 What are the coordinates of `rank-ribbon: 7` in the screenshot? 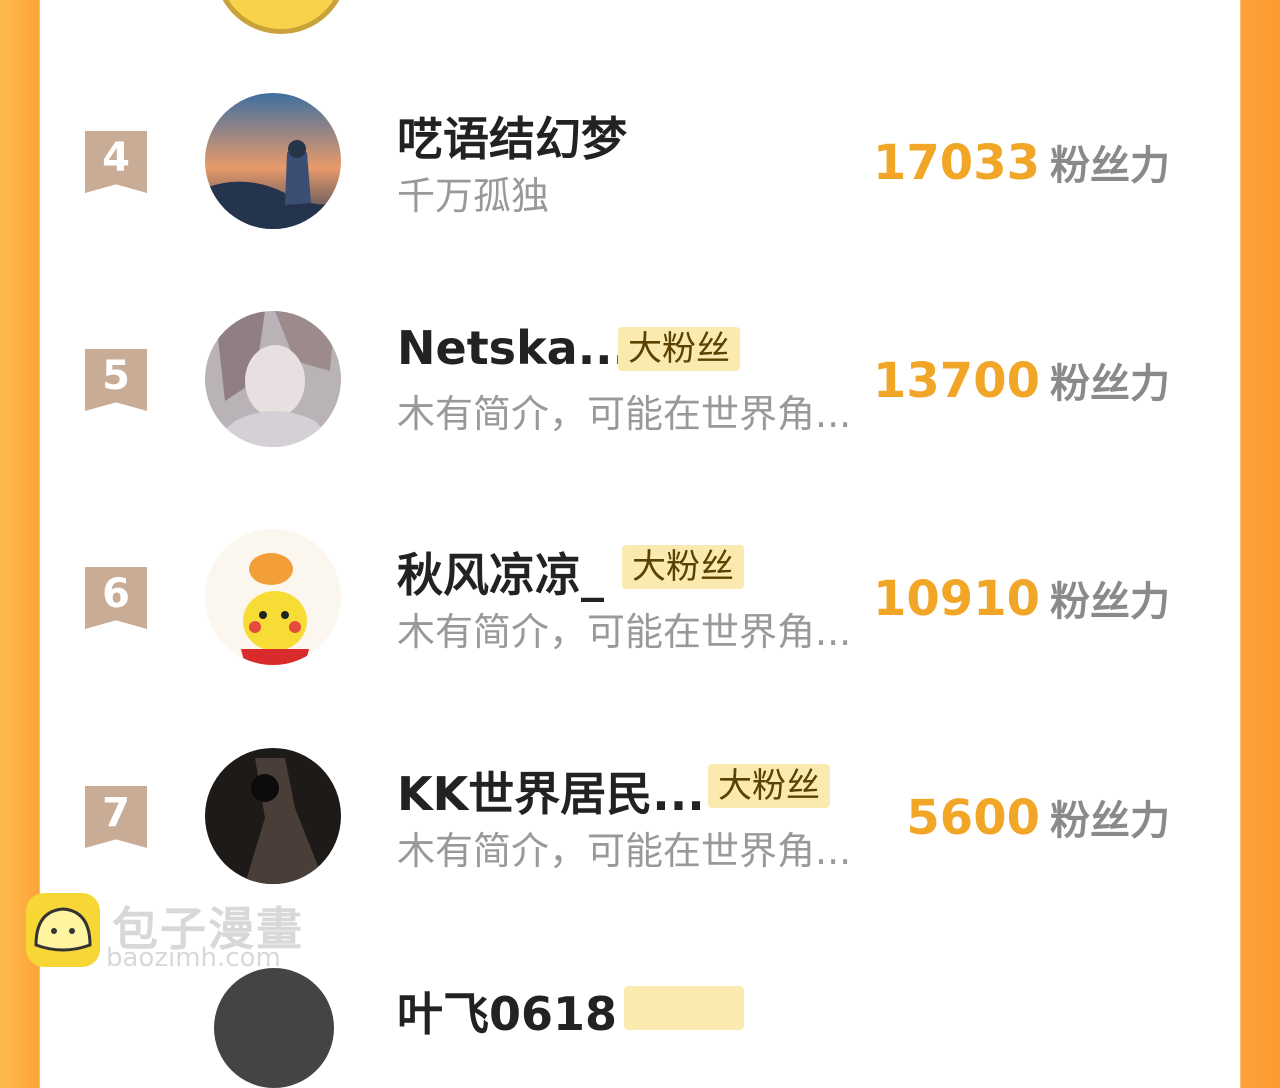 It's located at (116, 817).